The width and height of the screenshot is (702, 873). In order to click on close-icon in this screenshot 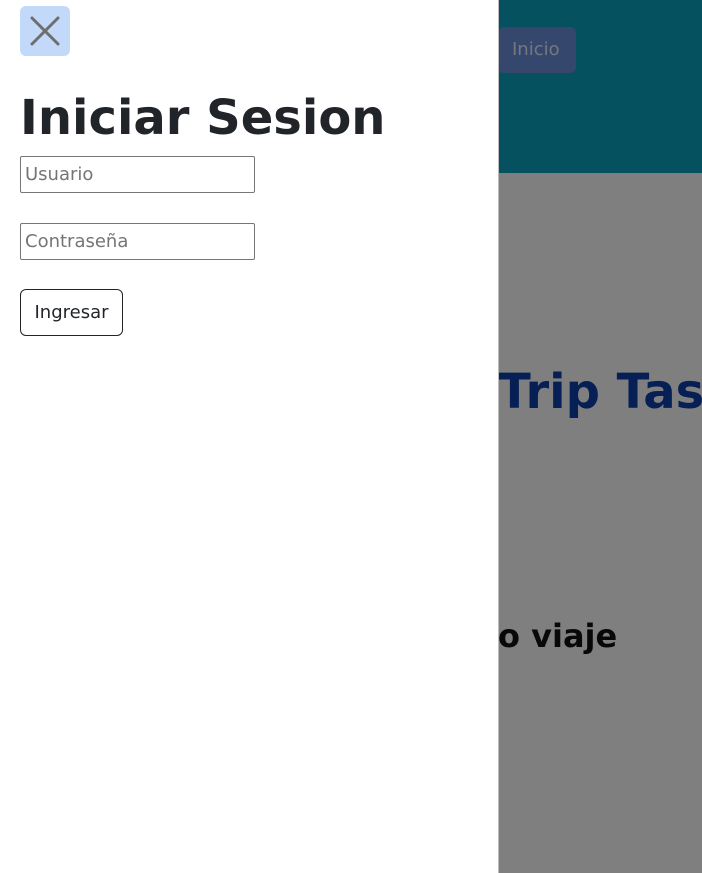, I will do `click(45, 31)`.